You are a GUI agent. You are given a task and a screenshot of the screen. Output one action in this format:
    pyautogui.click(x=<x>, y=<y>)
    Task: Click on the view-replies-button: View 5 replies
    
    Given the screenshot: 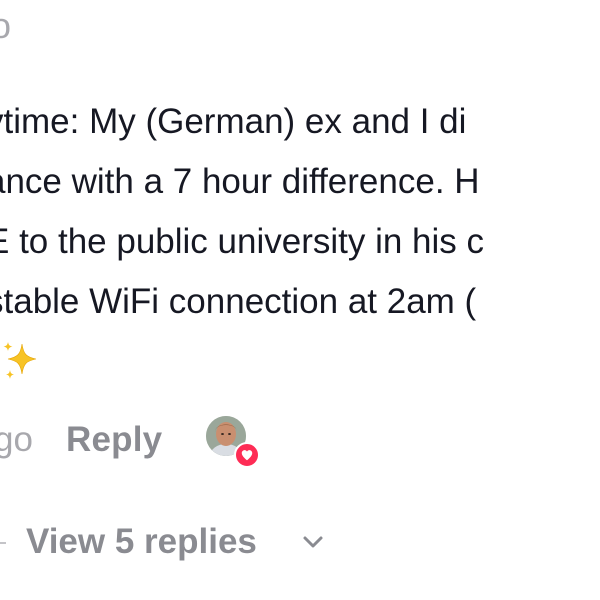 What is the action you would take?
    pyautogui.click(x=300, y=542)
    